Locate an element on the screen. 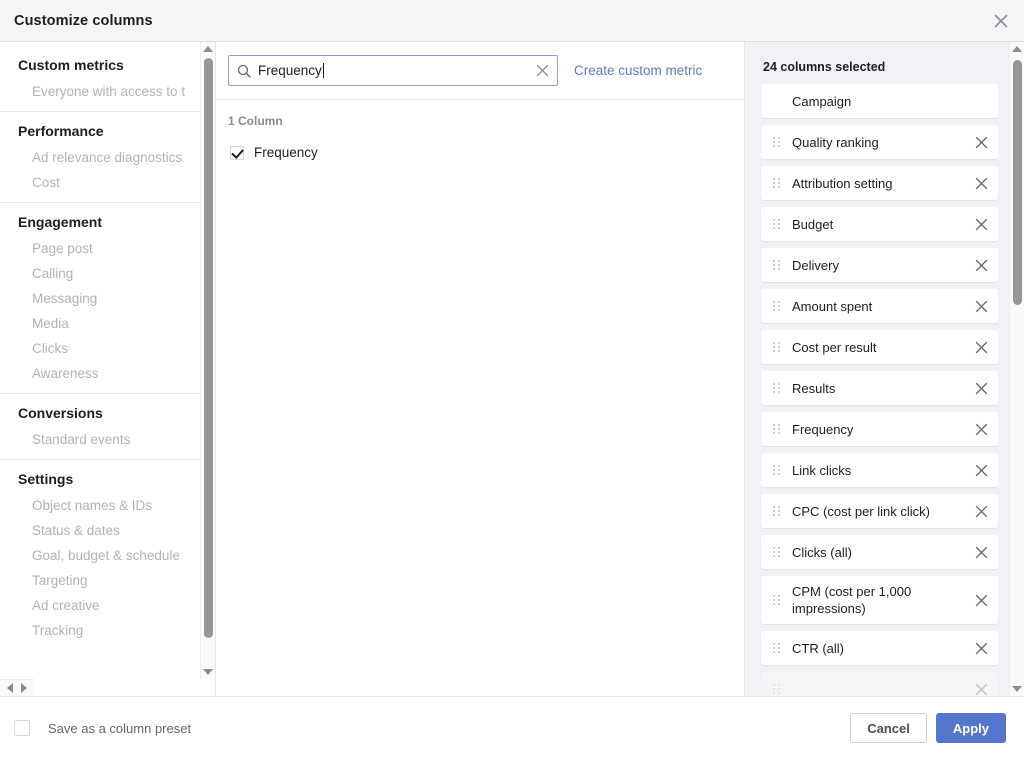 The height and width of the screenshot is (759, 1024). scroll-right-icon is located at coordinates (24, 688).